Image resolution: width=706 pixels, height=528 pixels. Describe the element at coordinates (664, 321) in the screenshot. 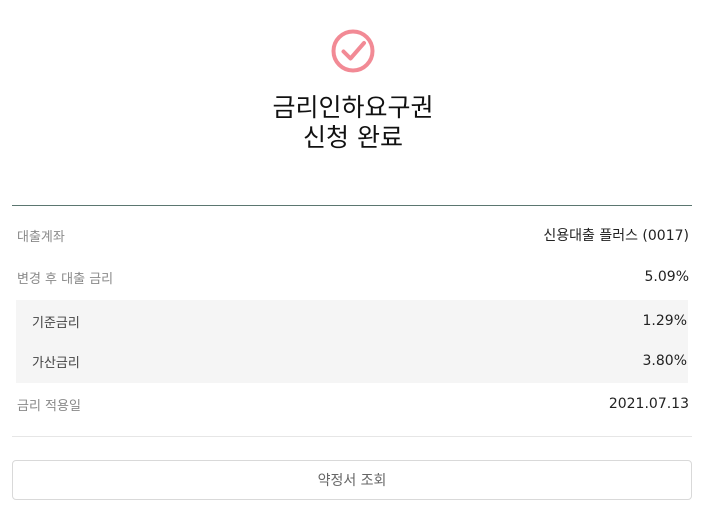

I see `base-rate-value: 1.29%` at that location.